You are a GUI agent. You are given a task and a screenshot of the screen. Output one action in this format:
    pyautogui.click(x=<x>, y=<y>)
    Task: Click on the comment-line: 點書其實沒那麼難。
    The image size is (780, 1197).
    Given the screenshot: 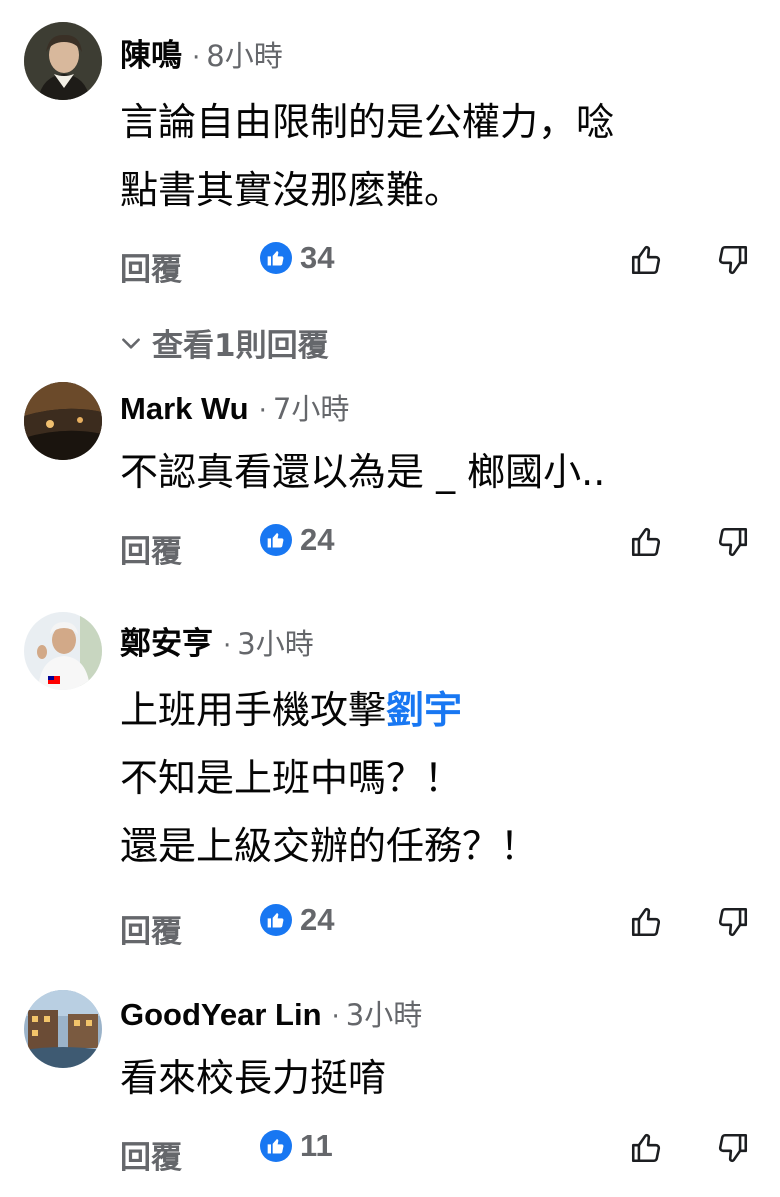 What is the action you would take?
    pyautogui.click(x=291, y=190)
    